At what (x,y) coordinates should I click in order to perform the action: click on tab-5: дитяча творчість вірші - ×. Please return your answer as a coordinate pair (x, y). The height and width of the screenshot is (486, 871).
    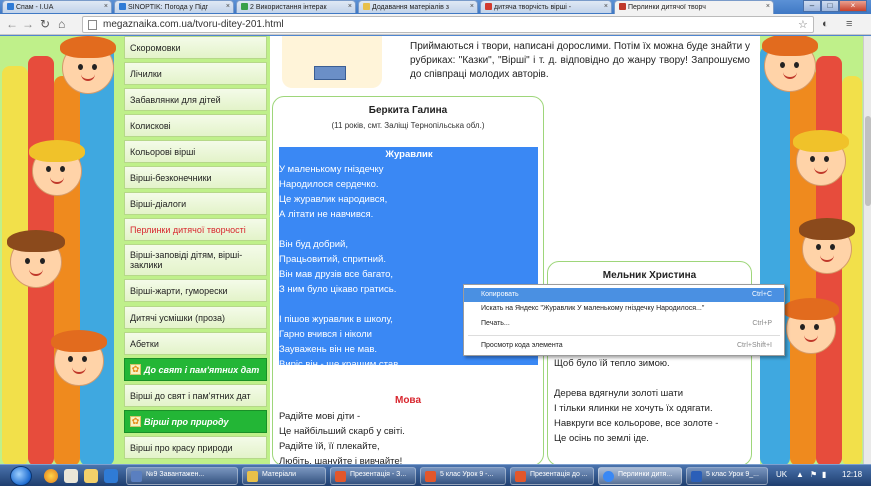
    Looking at the image, I should click on (546, 6).